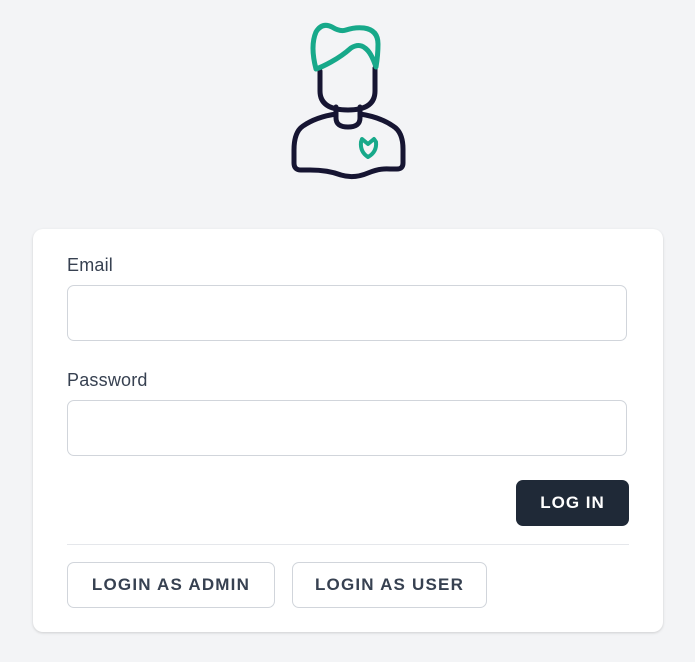 Image resolution: width=695 pixels, height=662 pixels. I want to click on login-as-user-button: LOGIN AS USER, so click(389, 585).